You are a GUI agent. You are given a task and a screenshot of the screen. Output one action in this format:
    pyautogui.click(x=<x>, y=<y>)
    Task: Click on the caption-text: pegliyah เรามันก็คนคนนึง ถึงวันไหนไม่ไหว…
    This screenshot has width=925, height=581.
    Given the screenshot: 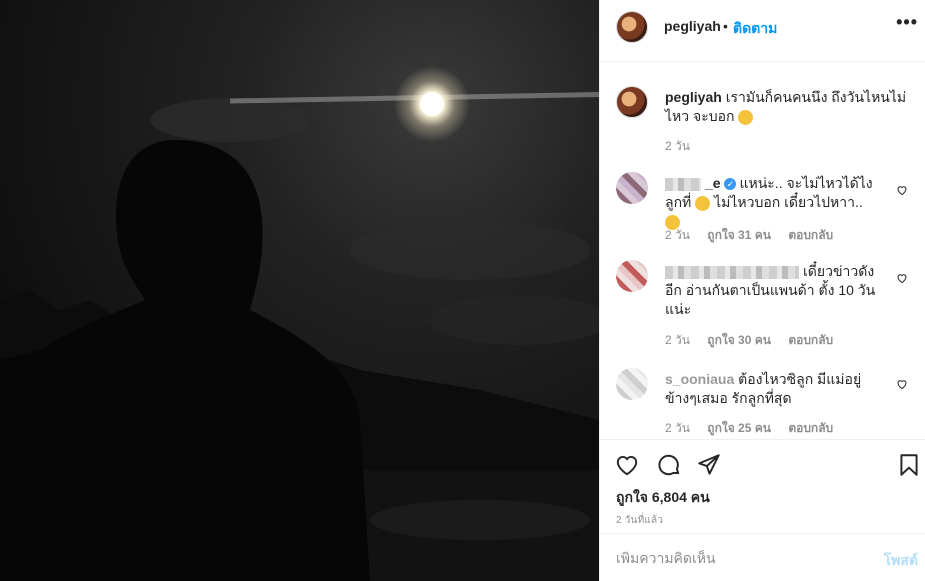 What is the action you would take?
    pyautogui.click(x=790, y=107)
    